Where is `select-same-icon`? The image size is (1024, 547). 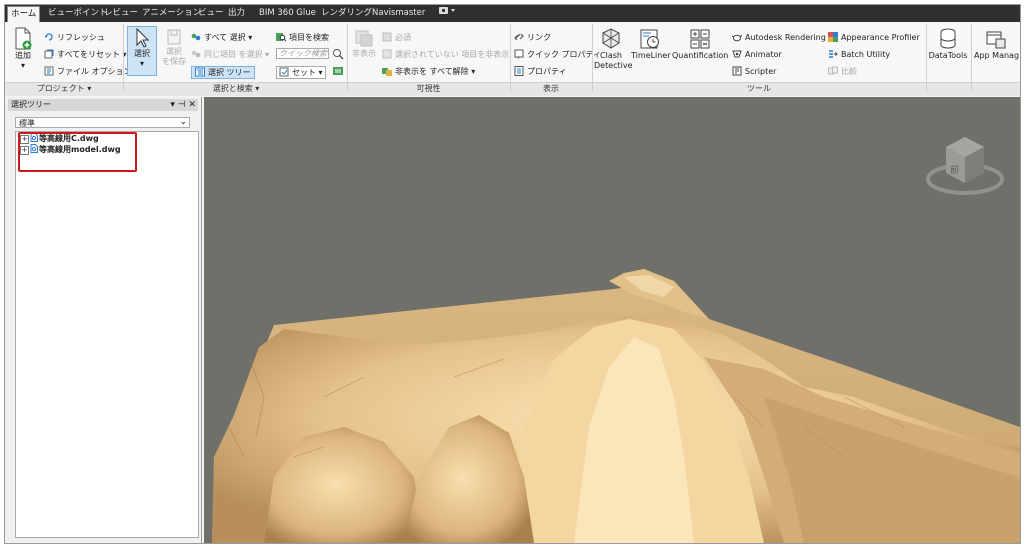
select-same-icon is located at coordinates (196, 54).